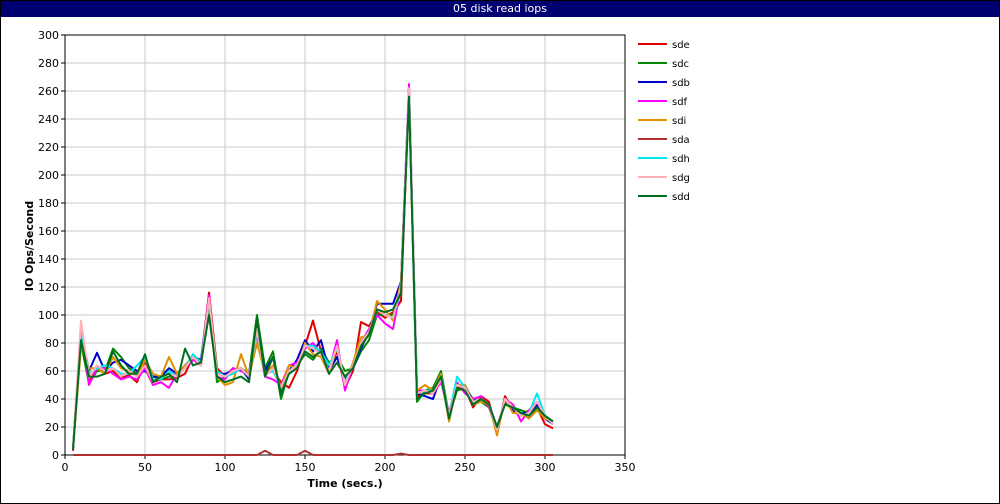  I want to click on x-tick-label: 150, so click(305, 467).